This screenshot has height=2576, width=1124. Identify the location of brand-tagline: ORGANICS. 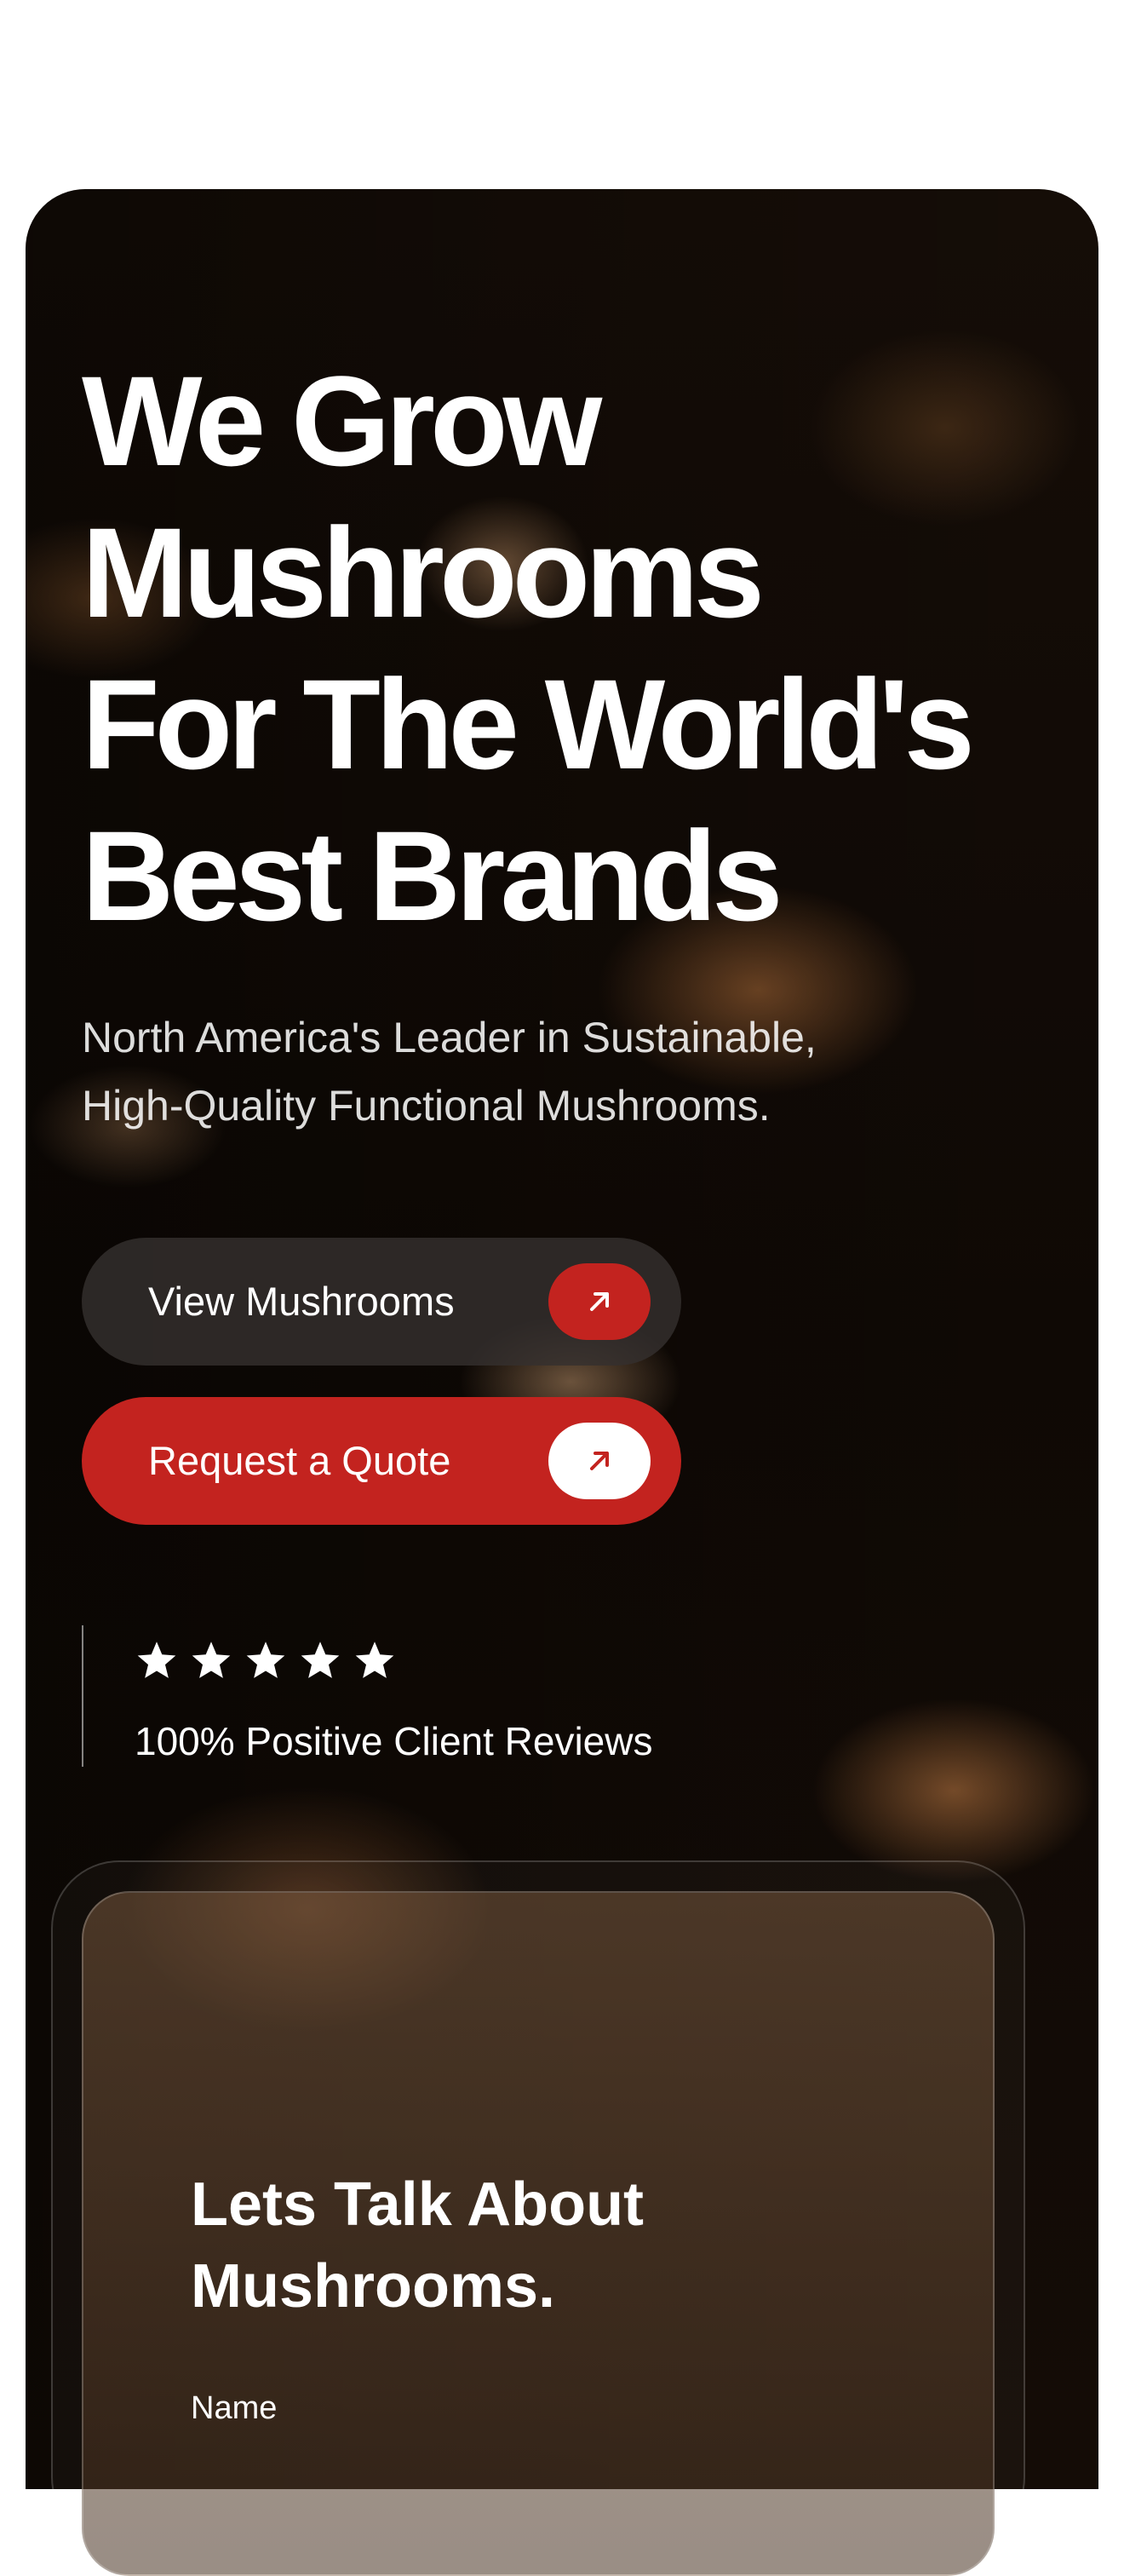
(110, 137).